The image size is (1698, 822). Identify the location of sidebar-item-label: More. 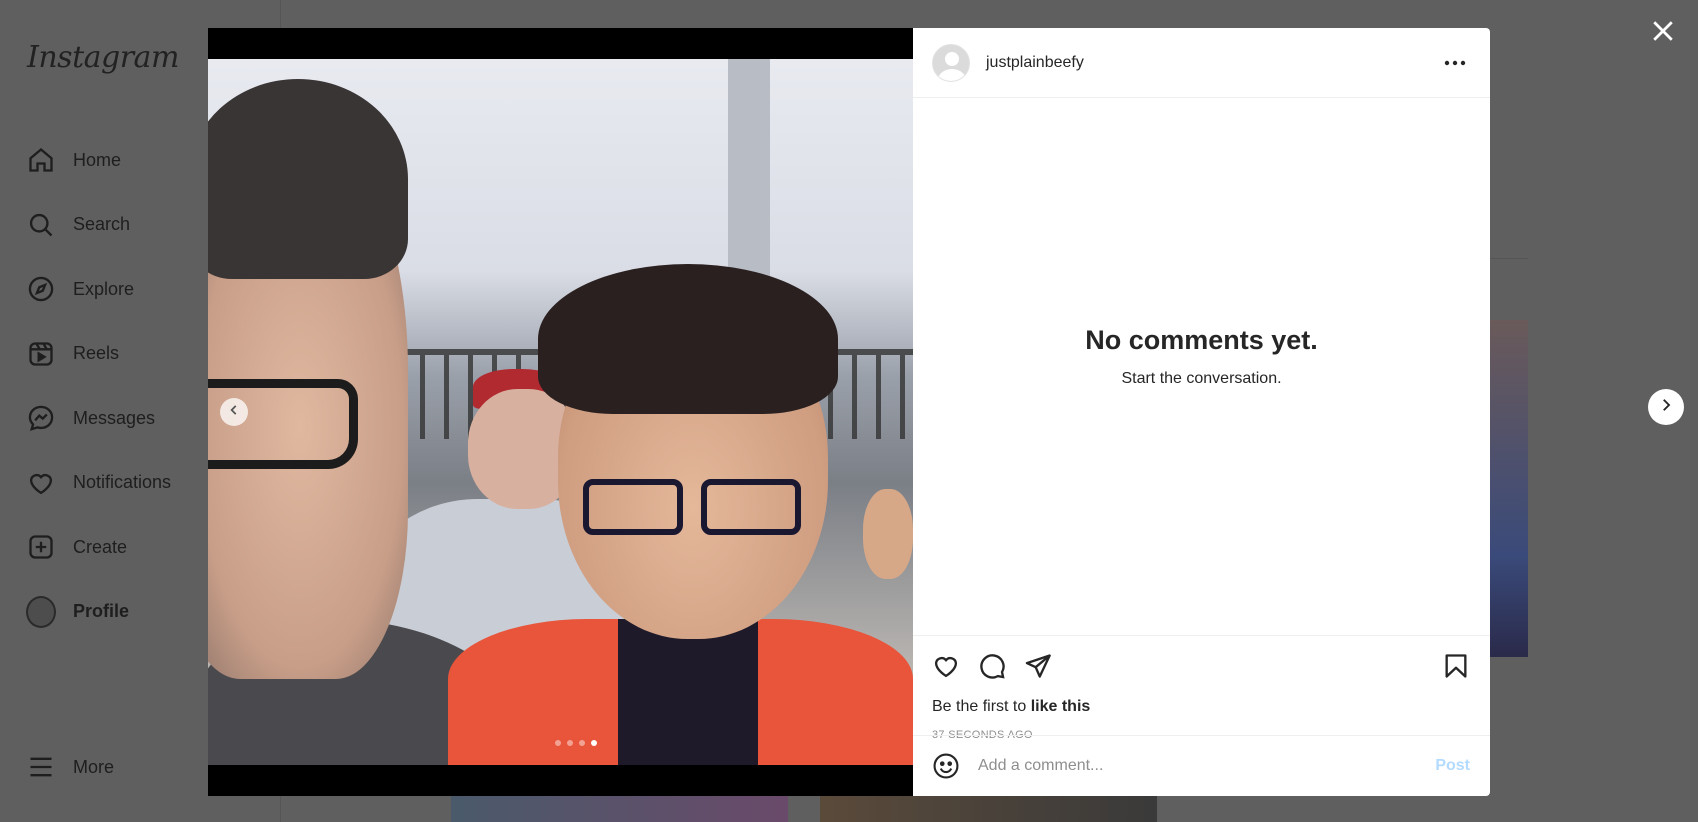
(94, 766).